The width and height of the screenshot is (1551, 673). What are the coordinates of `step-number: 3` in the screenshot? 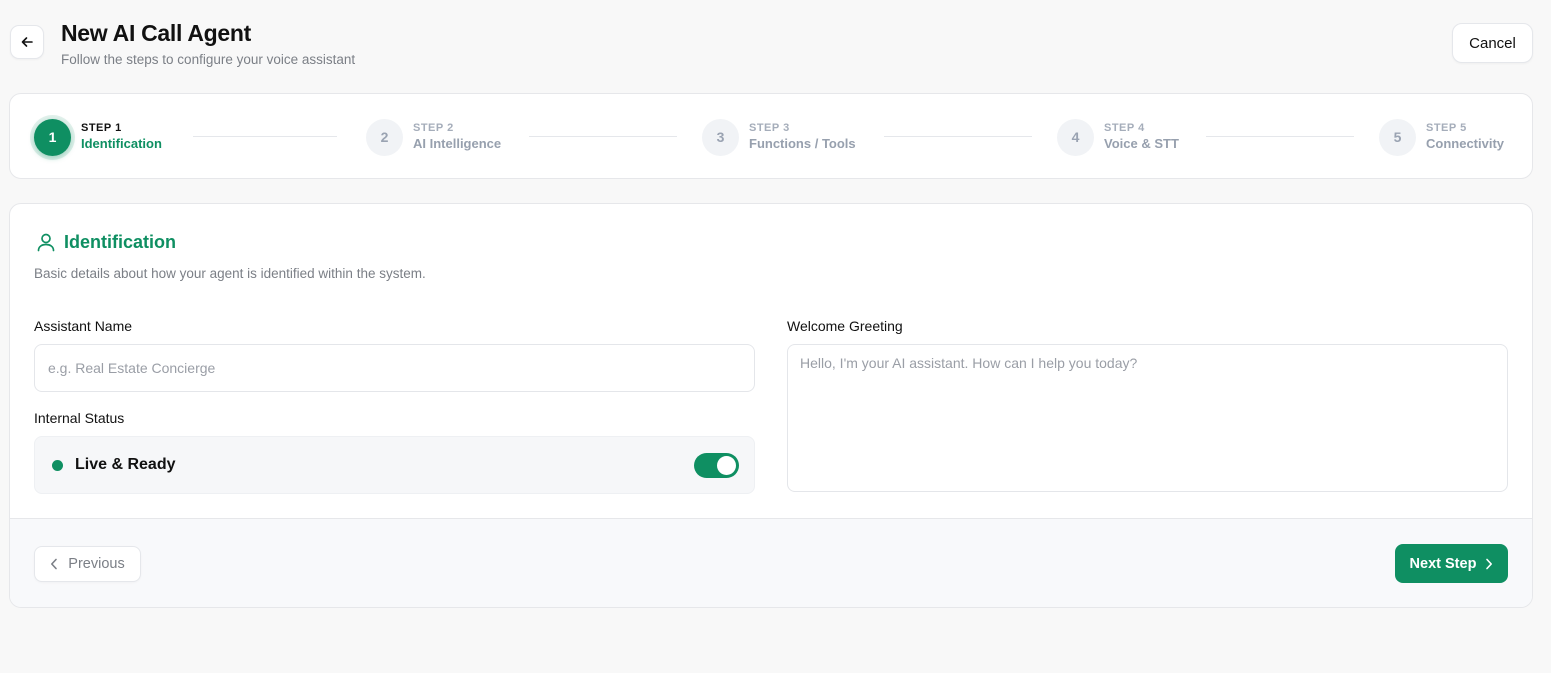 It's located at (720, 137).